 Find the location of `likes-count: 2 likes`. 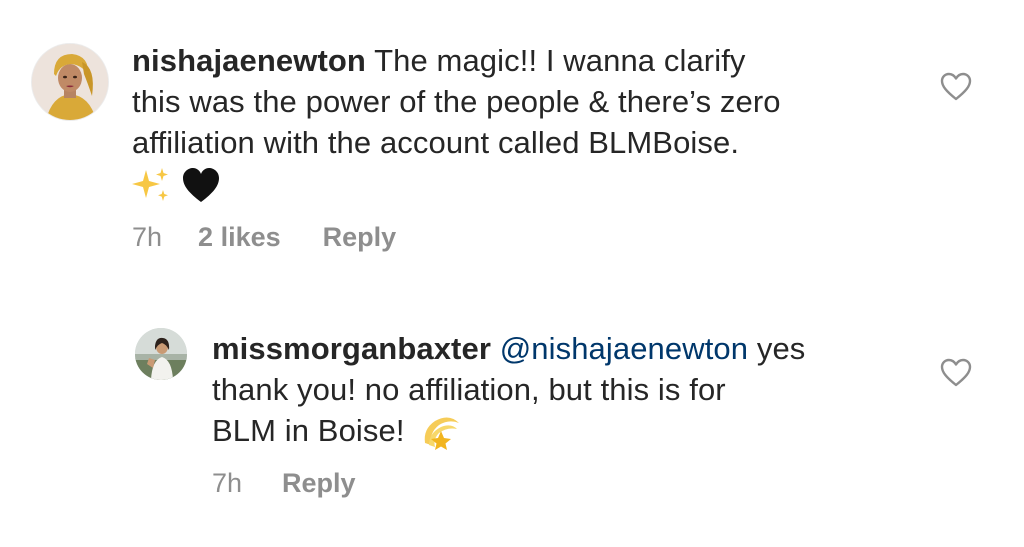

likes-count: 2 likes is located at coordinates (239, 237).